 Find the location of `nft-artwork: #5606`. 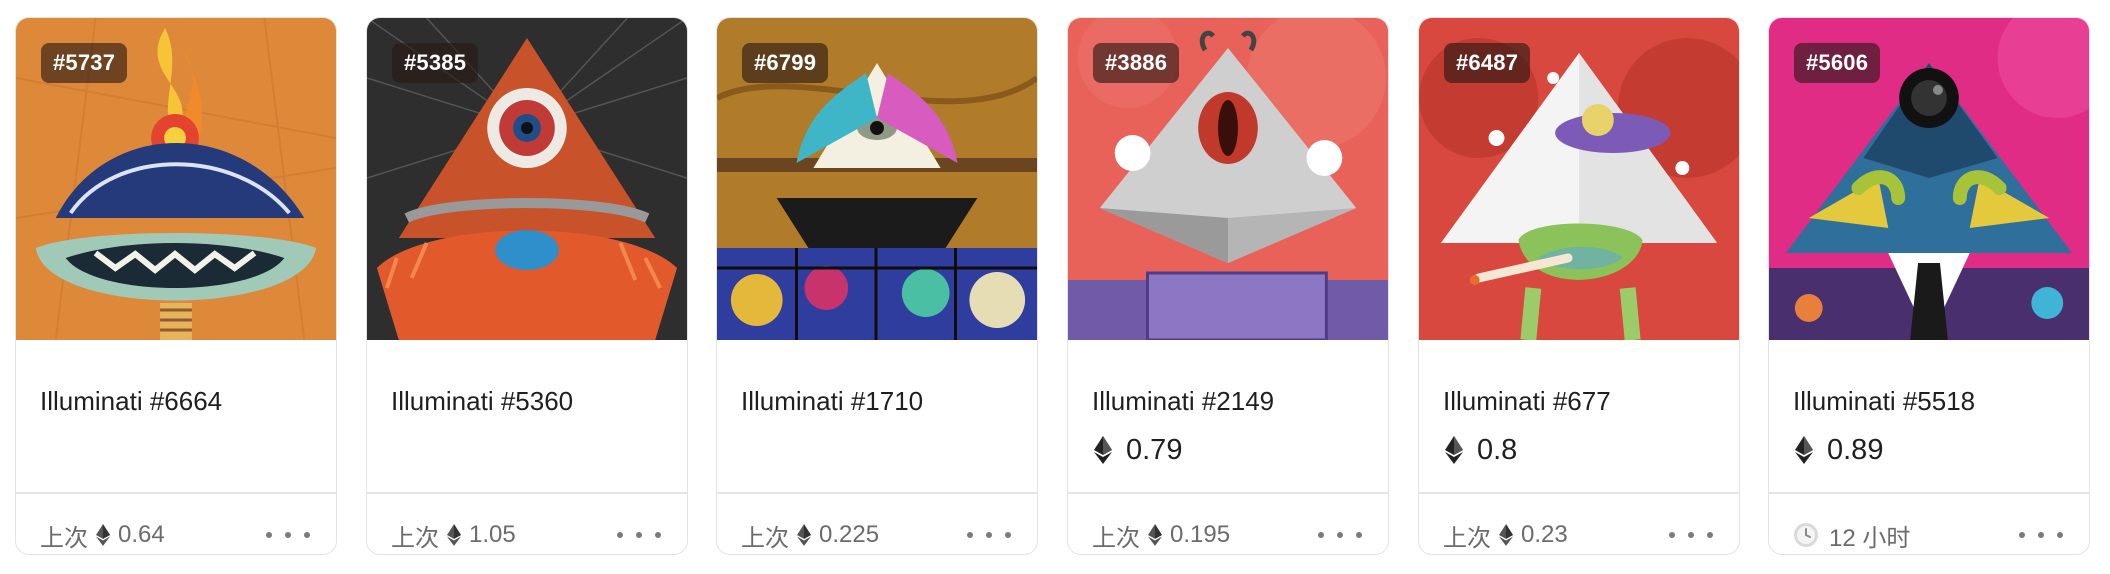

nft-artwork: #5606 is located at coordinates (1929, 179).